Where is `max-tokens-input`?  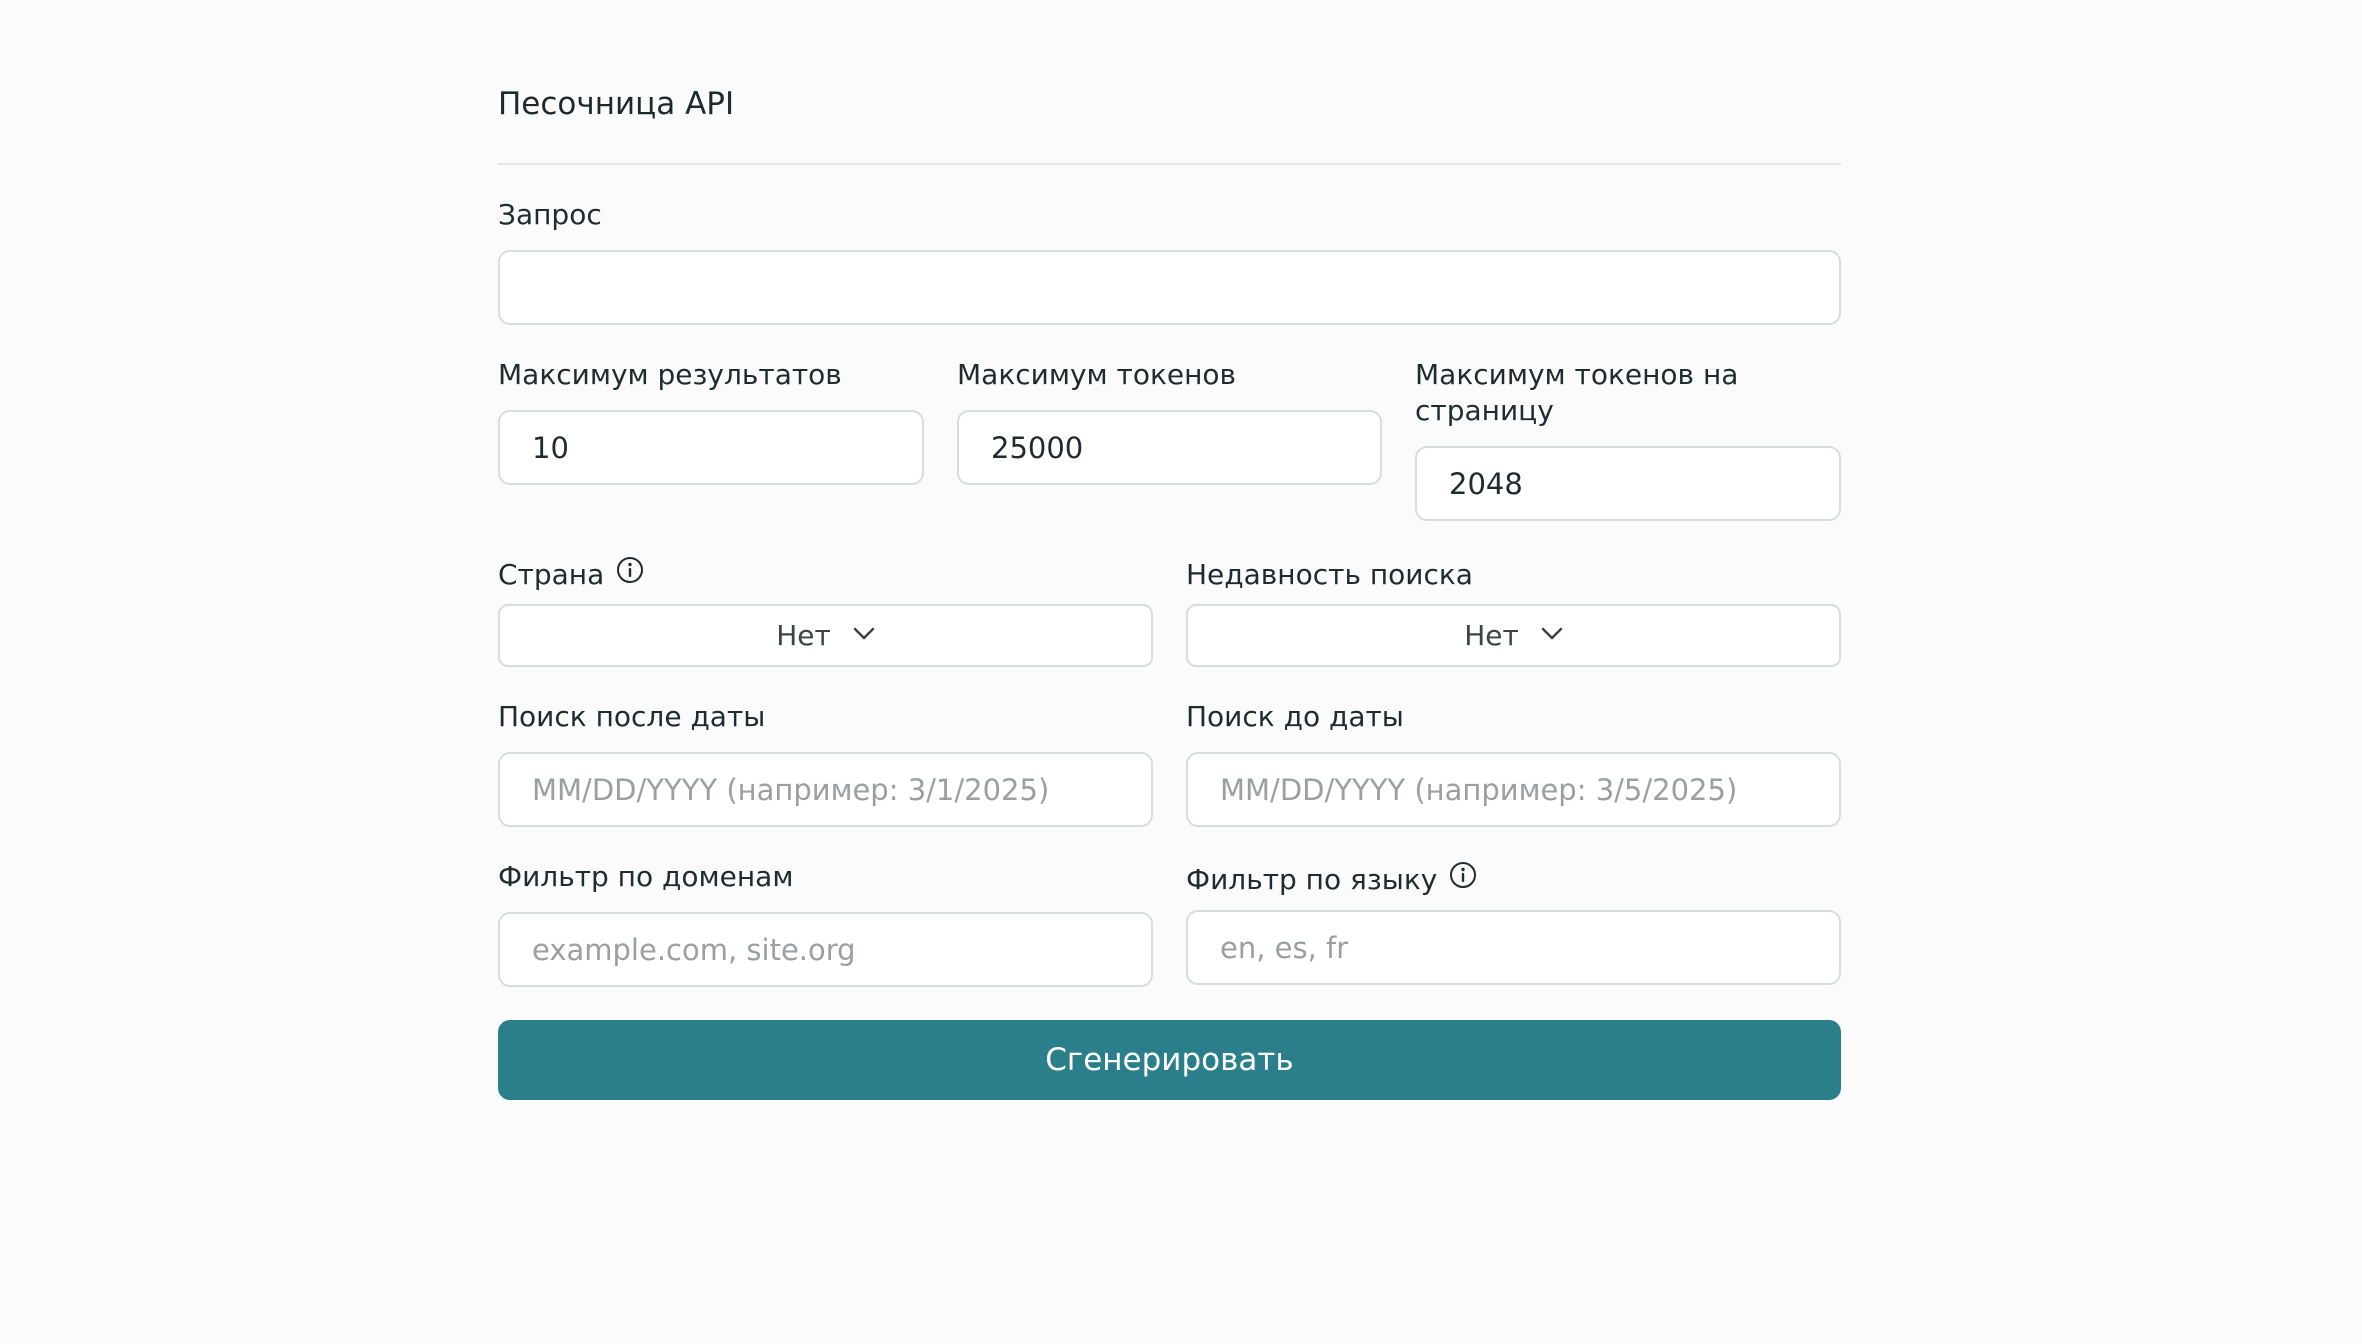
max-tokens-input is located at coordinates (1169, 447).